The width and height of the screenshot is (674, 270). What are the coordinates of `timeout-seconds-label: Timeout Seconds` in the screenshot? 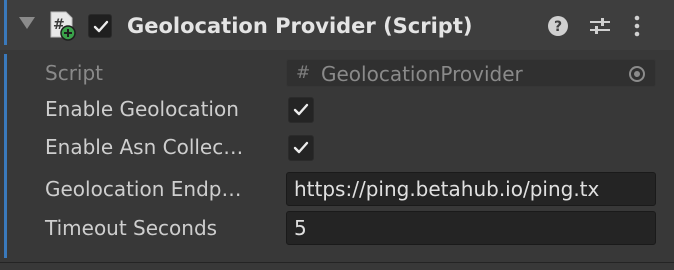 It's located at (131, 228).